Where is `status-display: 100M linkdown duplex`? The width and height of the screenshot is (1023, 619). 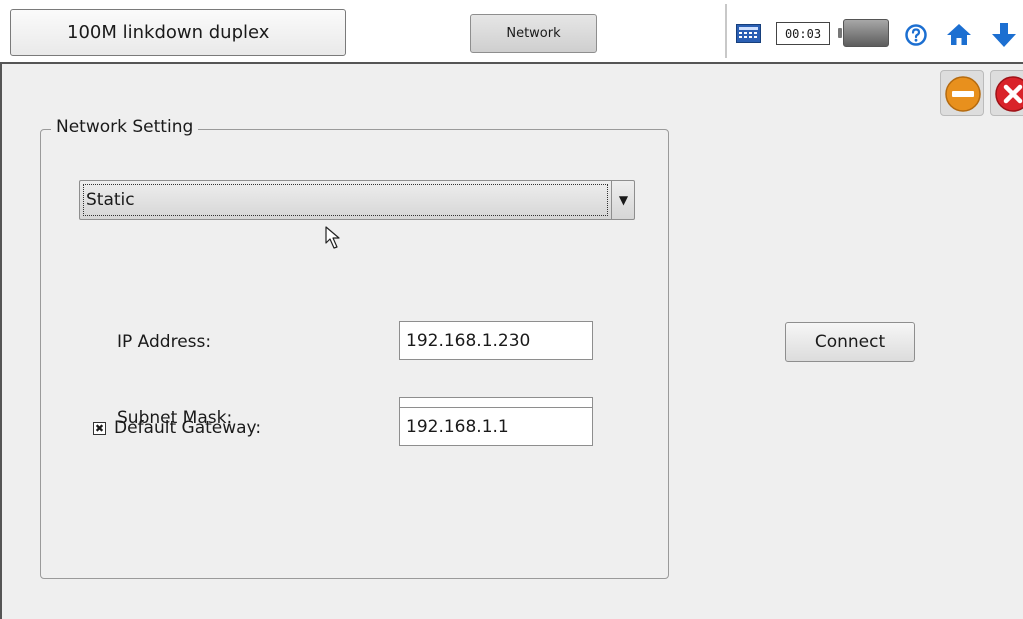
status-display: 100M linkdown duplex is located at coordinates (178, 32).